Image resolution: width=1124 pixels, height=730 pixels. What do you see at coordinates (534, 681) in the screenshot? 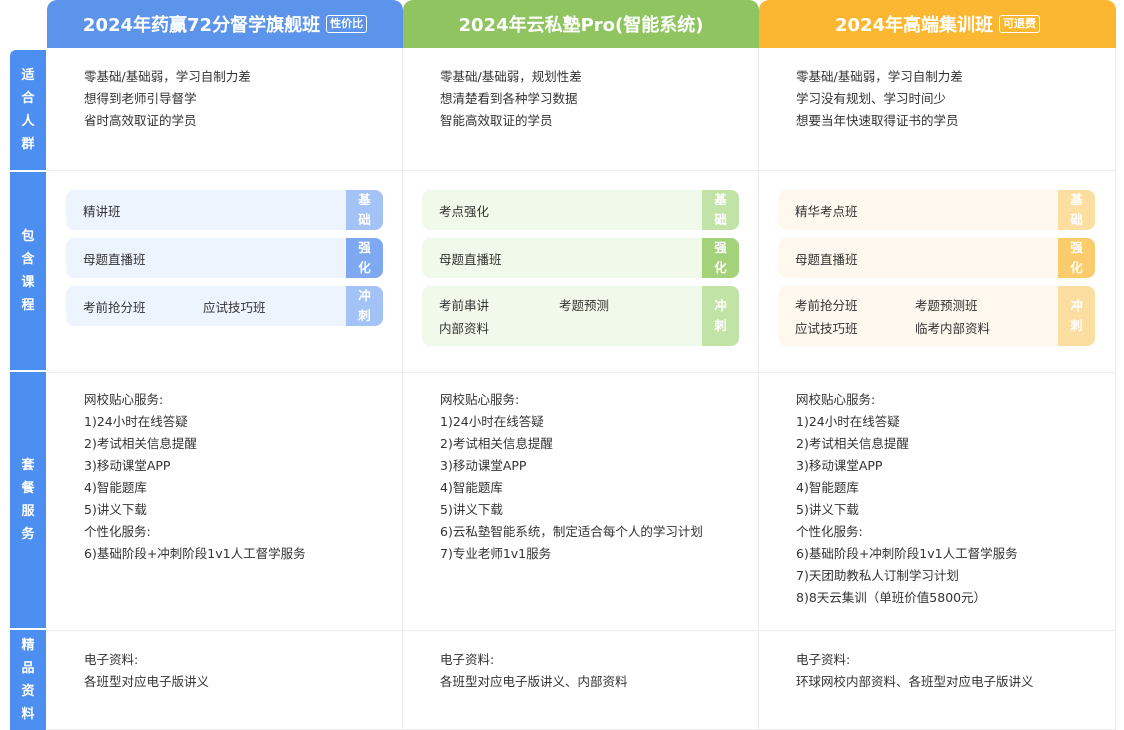
I see `text-line: 各班型对应电子版讲义、内部资料` at bounding box center [534, 681].